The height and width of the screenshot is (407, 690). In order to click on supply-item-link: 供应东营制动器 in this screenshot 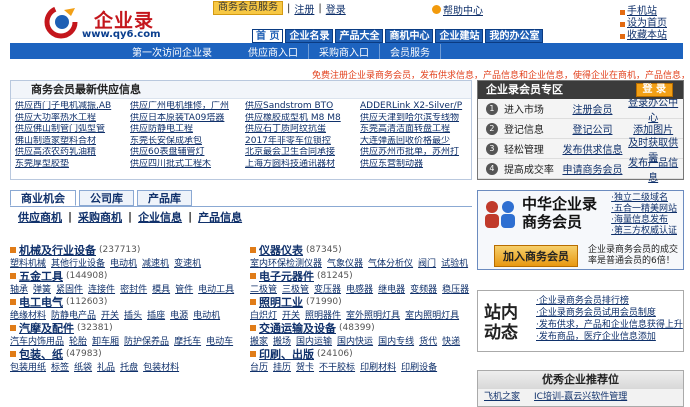, I will do `click(417, 165)`.